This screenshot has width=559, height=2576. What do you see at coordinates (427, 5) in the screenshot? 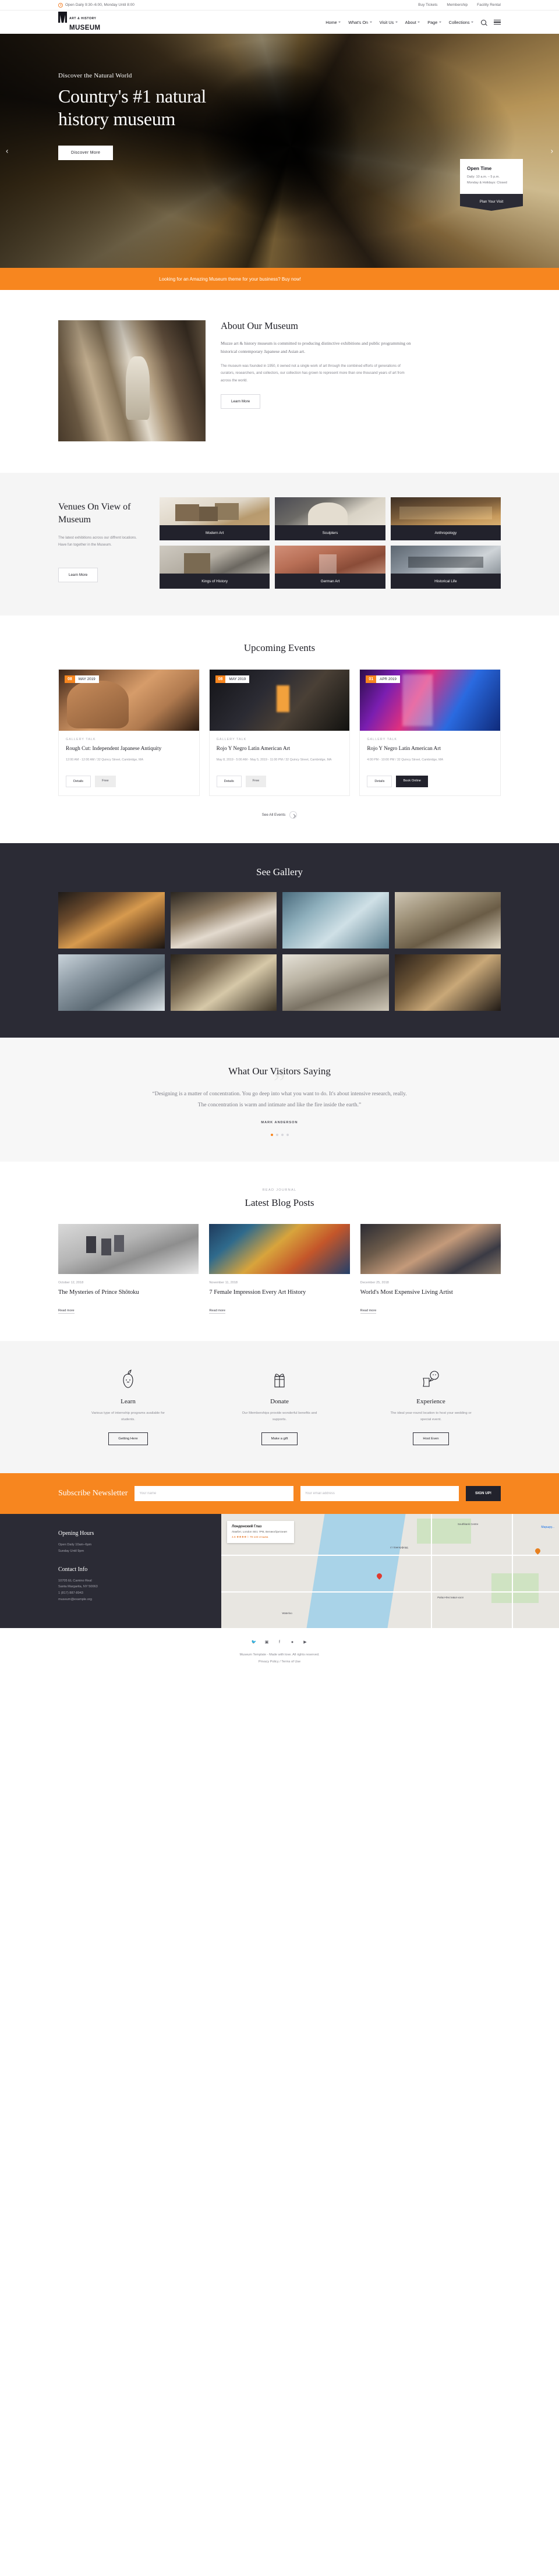
I see `buy-tickets-link: Buy Tickets` at bounding box center [427, 5].